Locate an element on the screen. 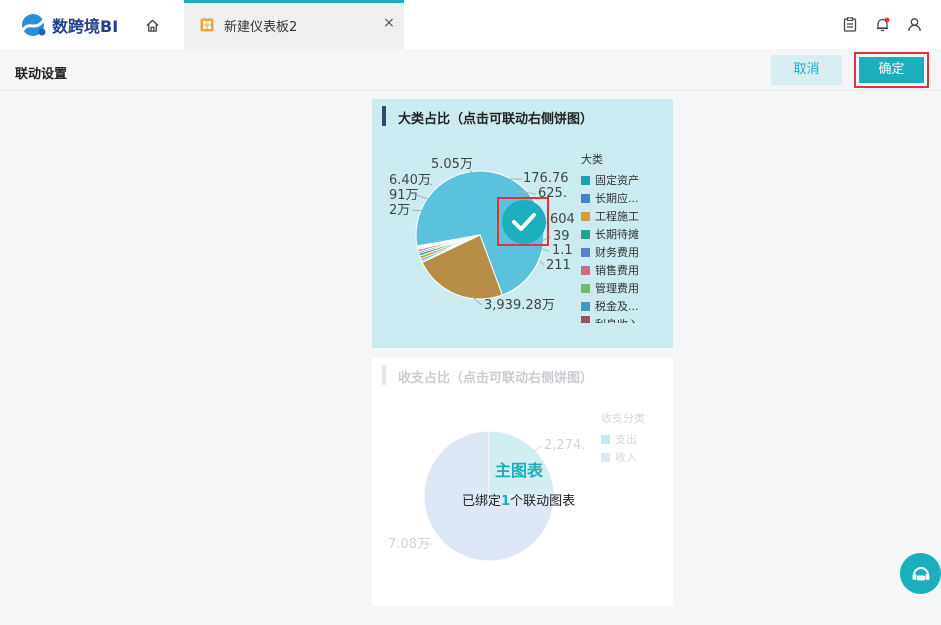 This screenshot has height=625, width=941. app-logo: 数跨境BI is located at coordinates (69, 25).